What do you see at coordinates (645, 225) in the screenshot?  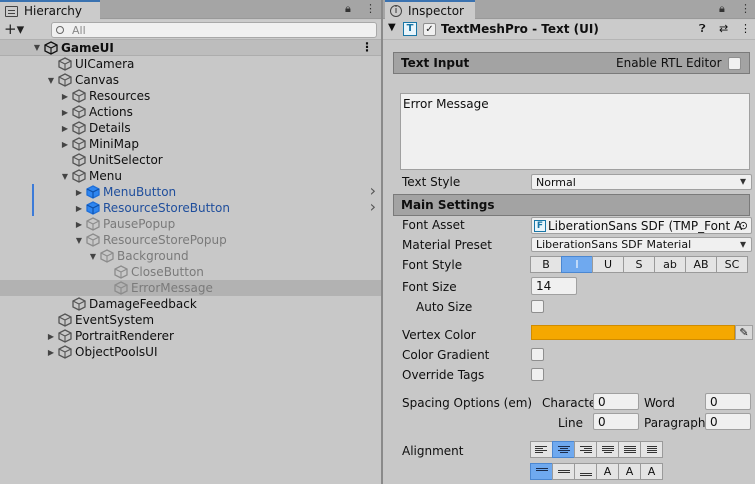 I see `font-asset-value: LiberationSans SDF (TMP_Font A` at bounding box center [645, 225].